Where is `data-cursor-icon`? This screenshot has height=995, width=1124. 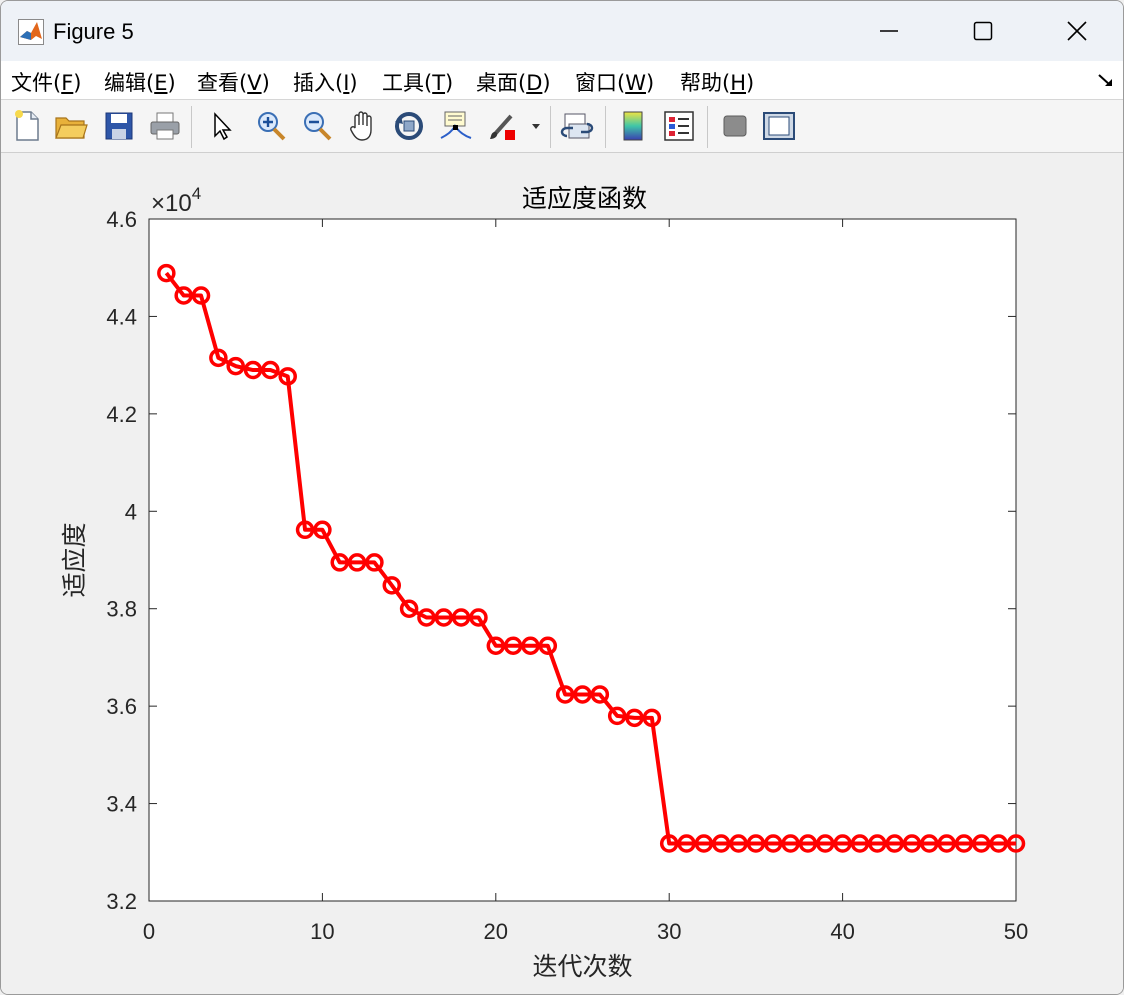 data-cursor-icon is located at coordinates (456, 125).